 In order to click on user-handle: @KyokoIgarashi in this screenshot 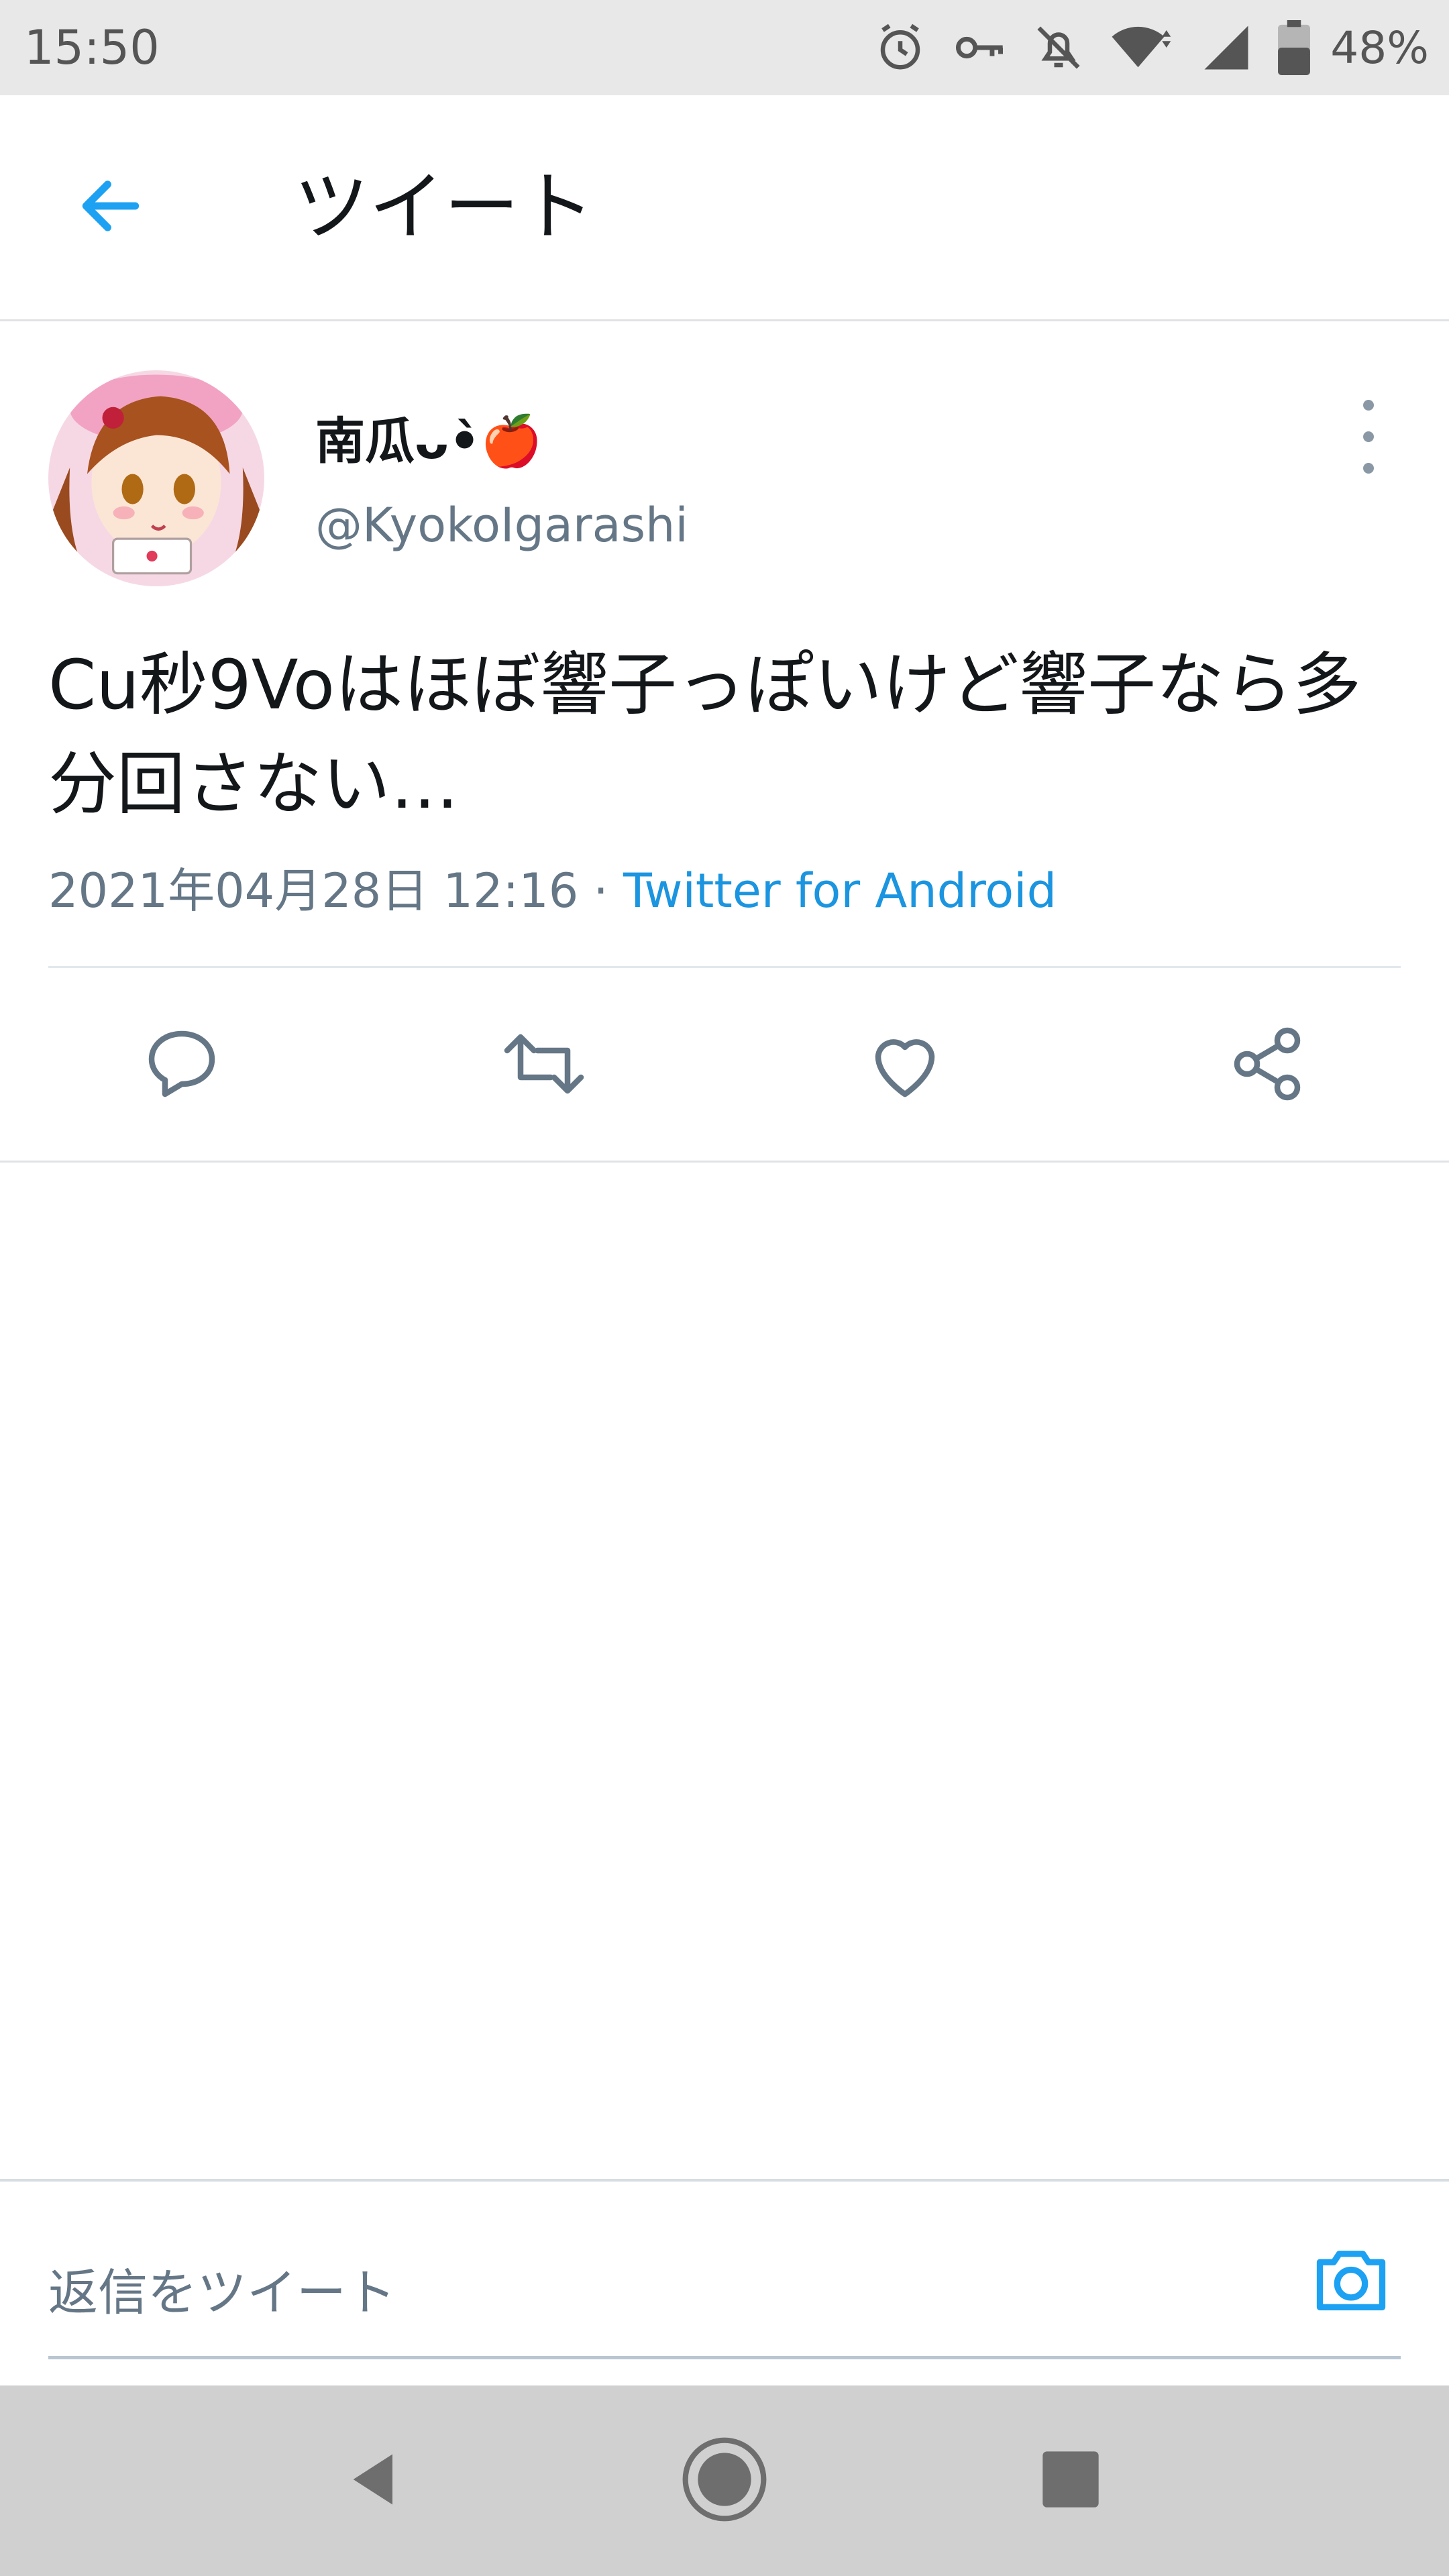, I will do `click(501, 525)`.